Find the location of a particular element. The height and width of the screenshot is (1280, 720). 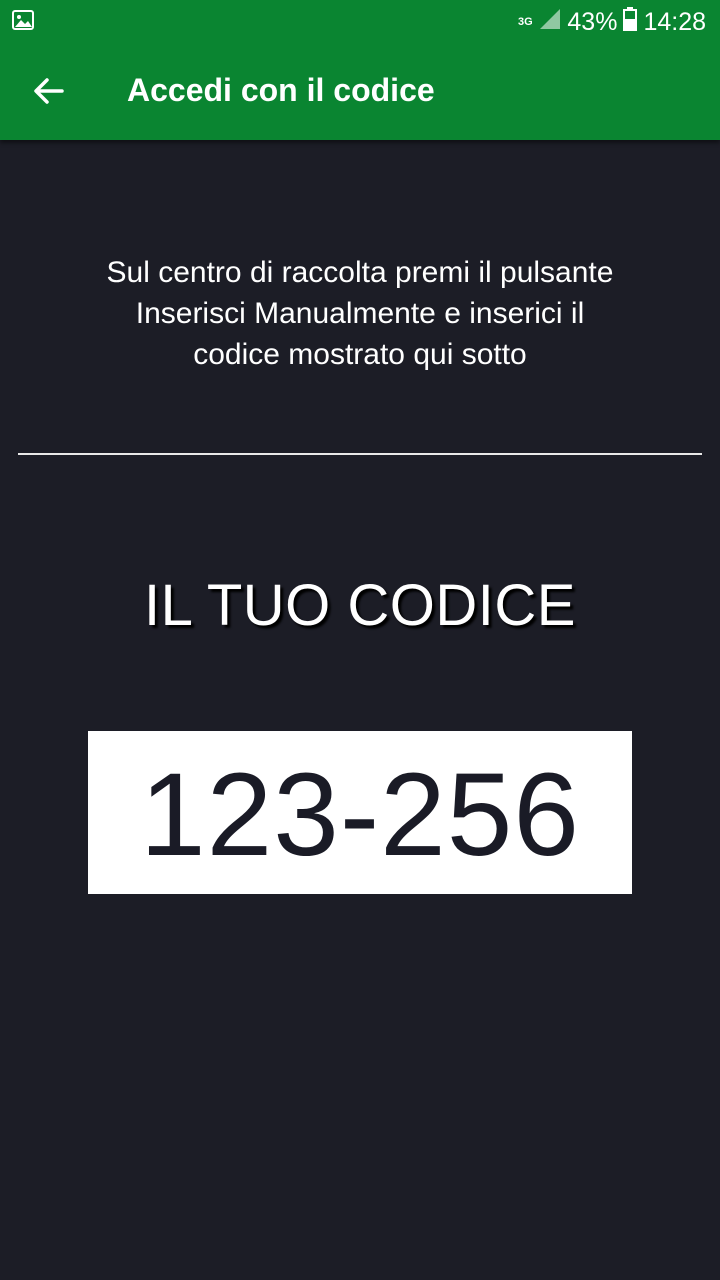

instructions-line: Sul centro di raccolta premi il pulsante is located at coordinates (360, 272).